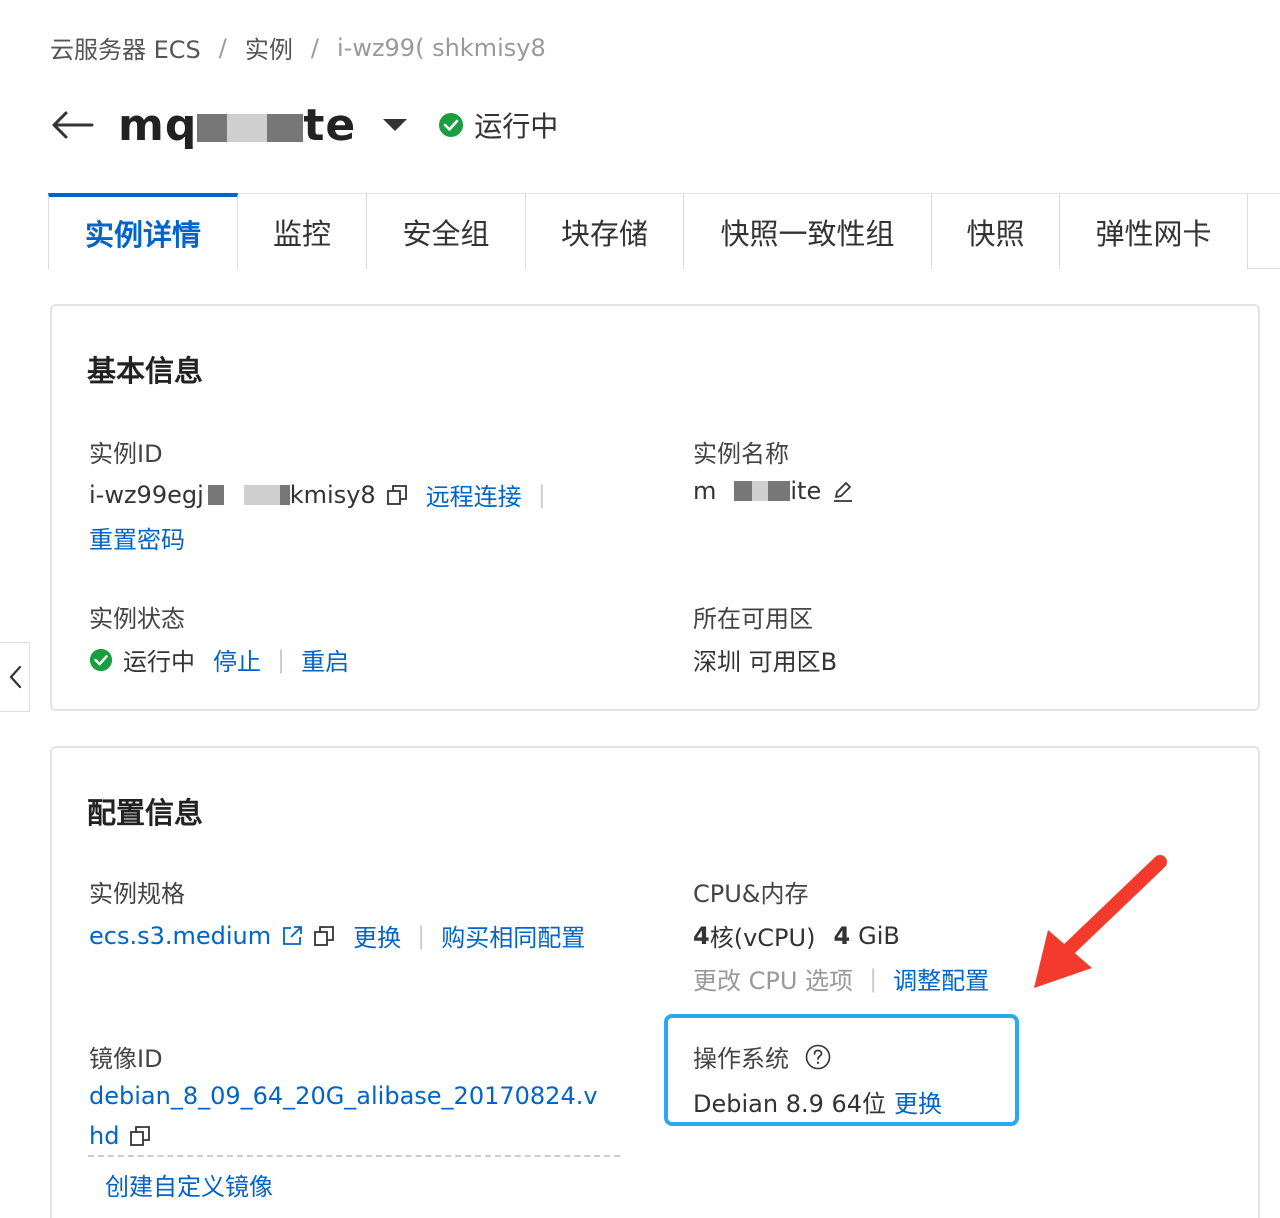 The image size is (1280, 1218). Describe the element at coordinates (137, 619) in the screenshot. I see `instance-status-label: 实例状态` at that location.